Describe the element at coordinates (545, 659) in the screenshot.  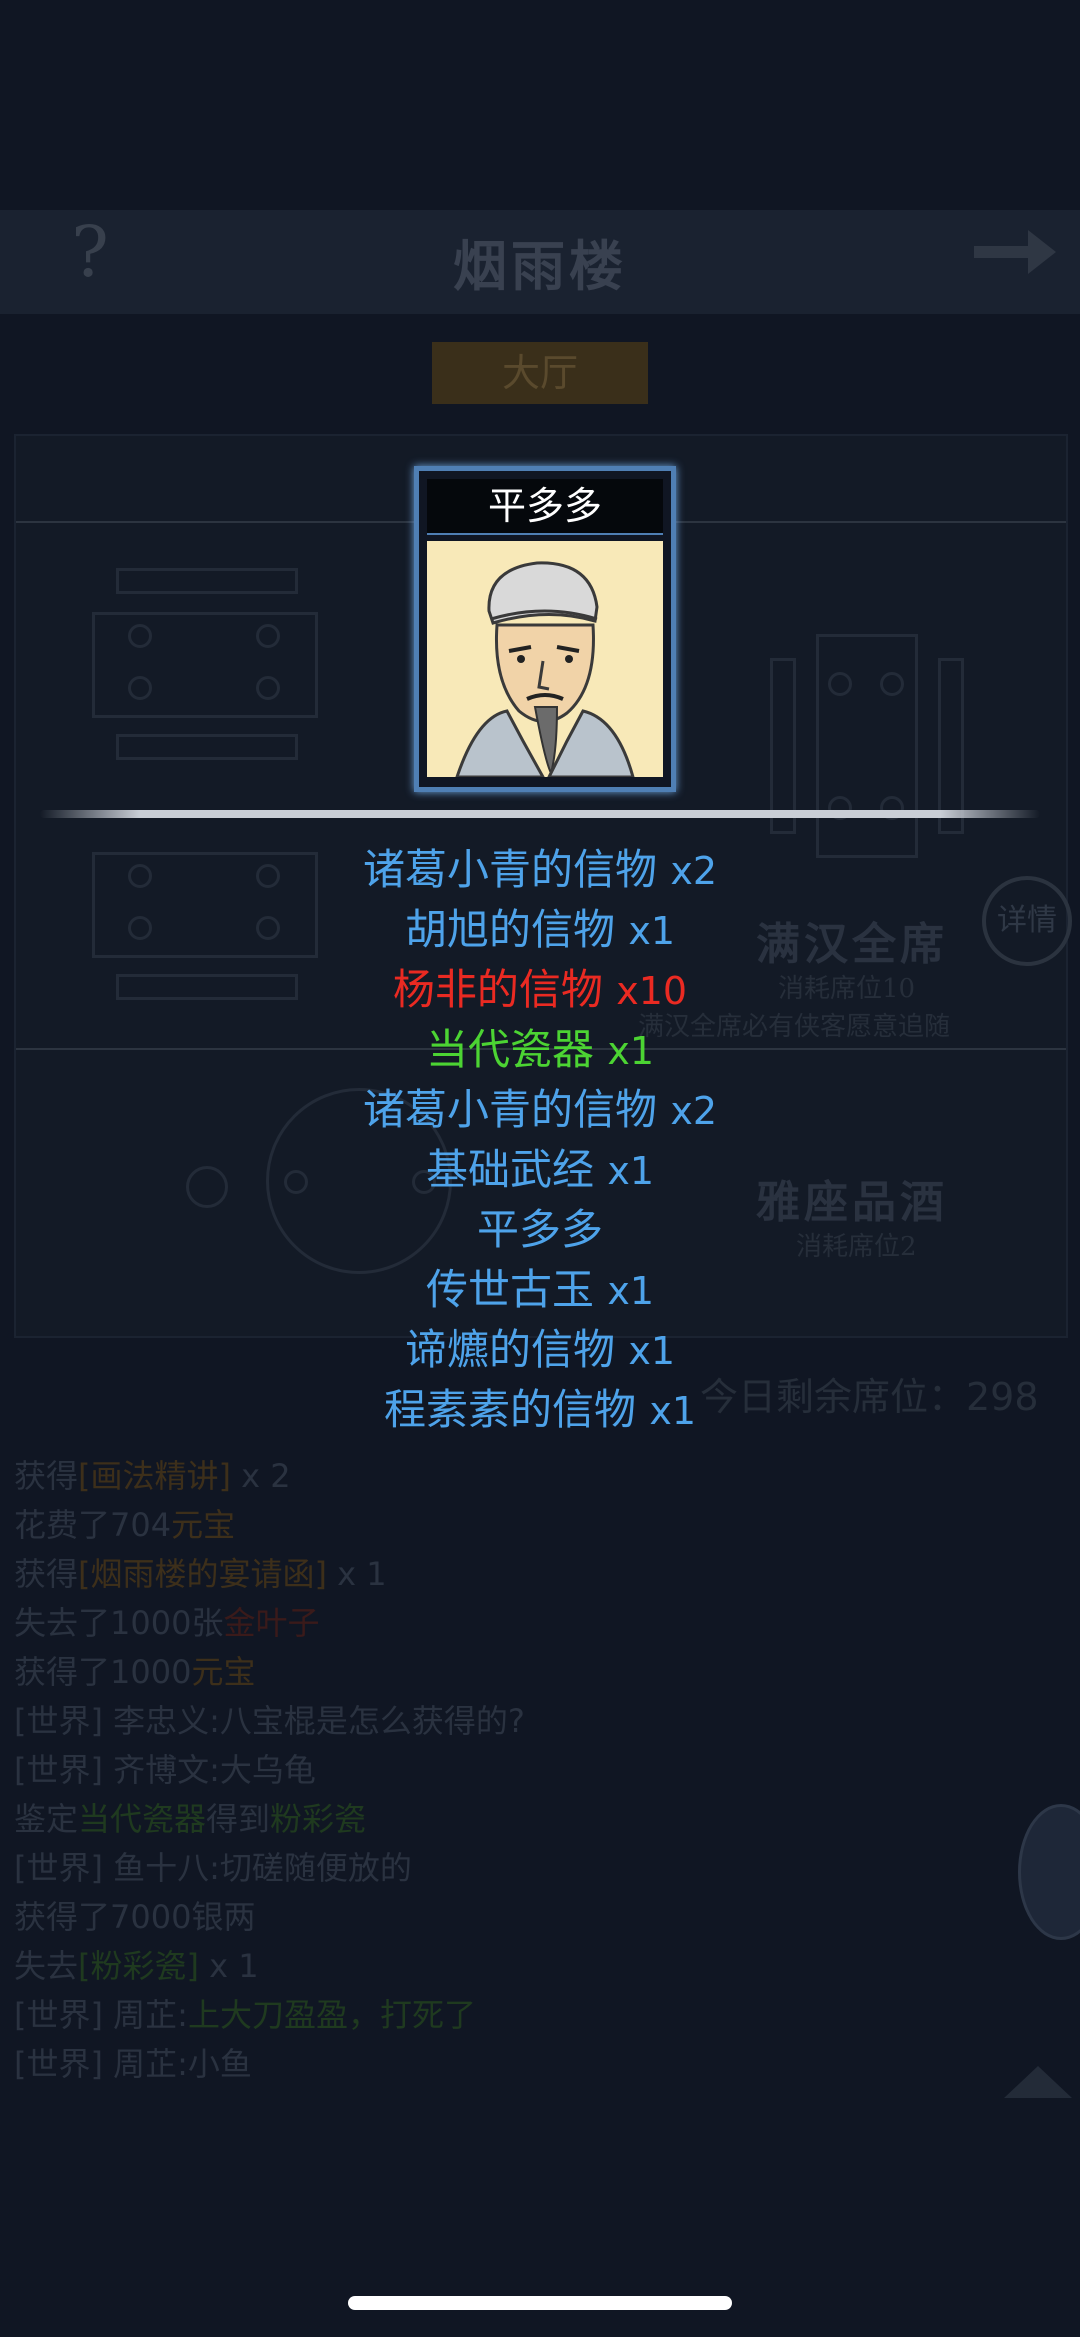
I see `hero-portrait-icon` at that location.